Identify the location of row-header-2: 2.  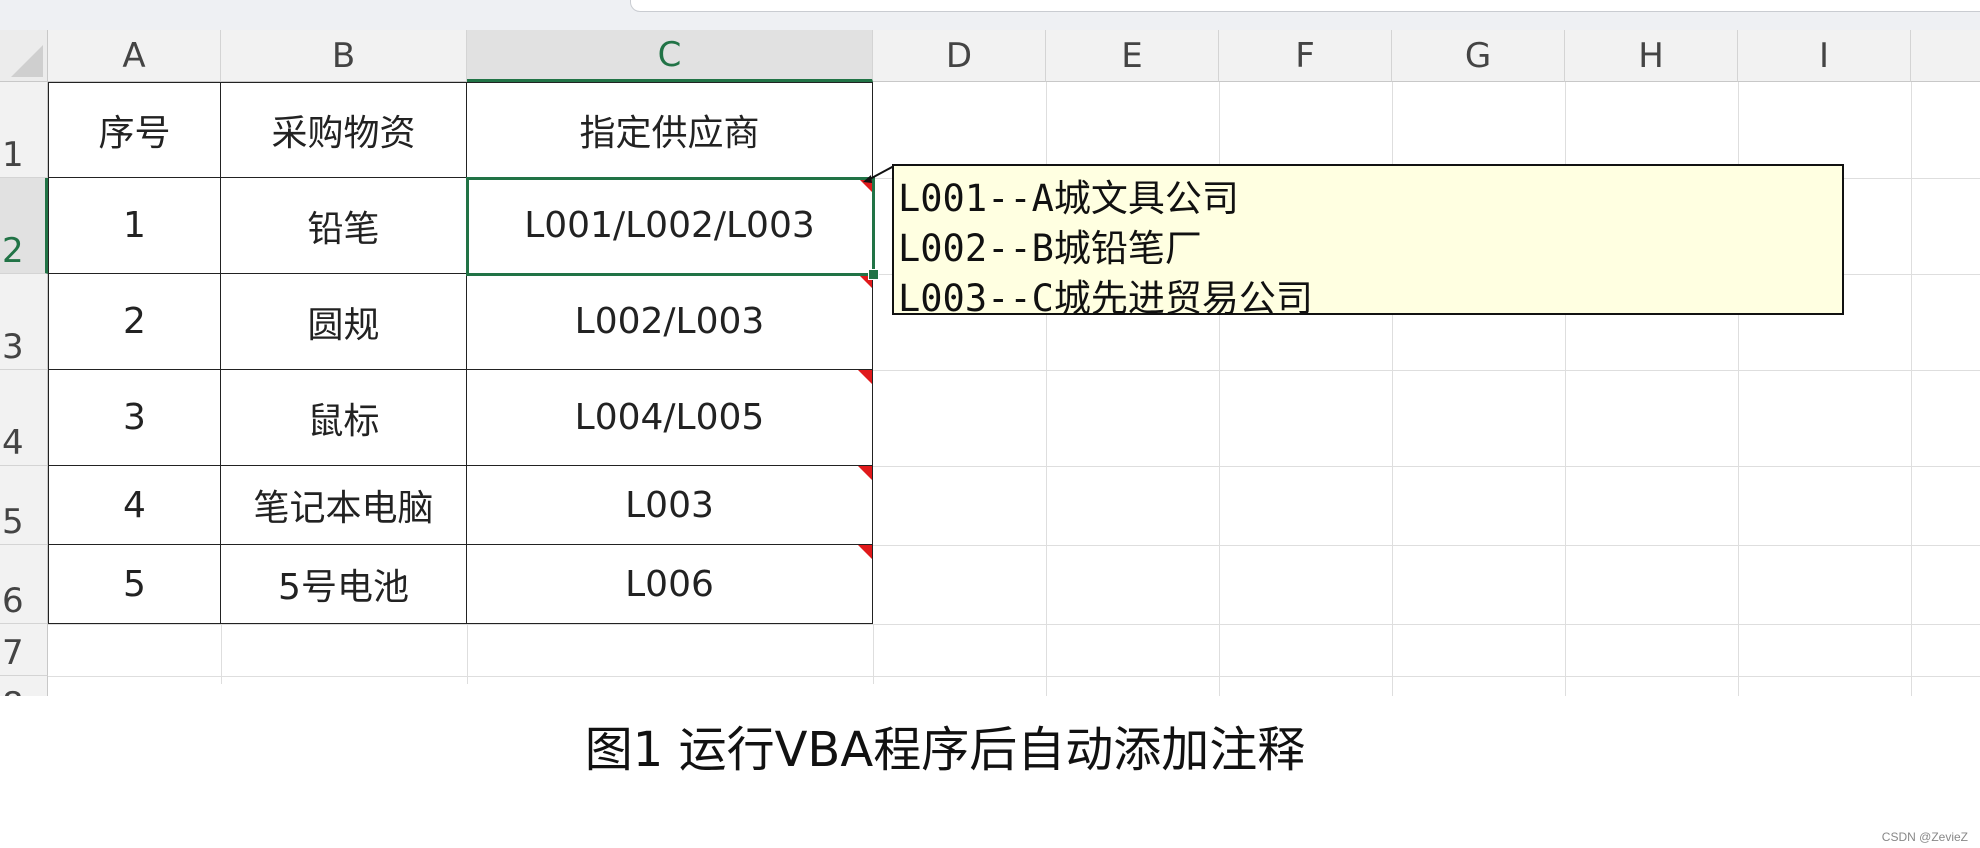
(24, 226).